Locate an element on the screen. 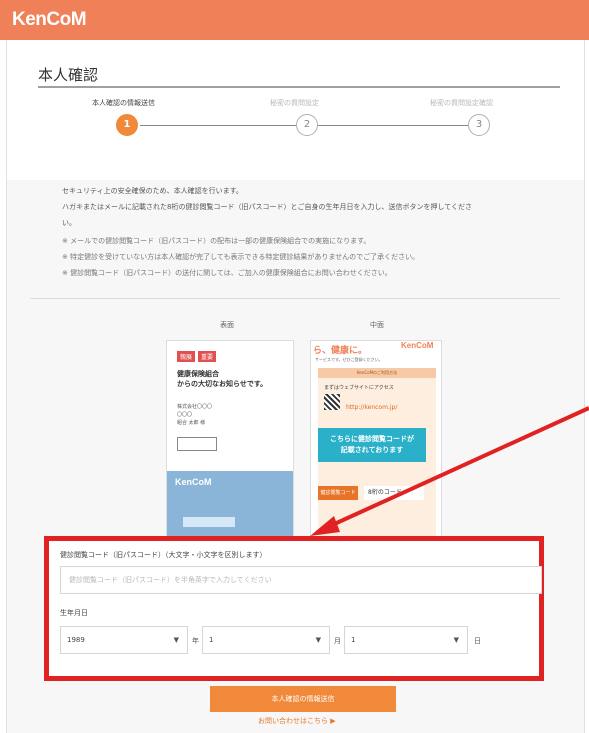  code-input is located at coordinates (301, 580).